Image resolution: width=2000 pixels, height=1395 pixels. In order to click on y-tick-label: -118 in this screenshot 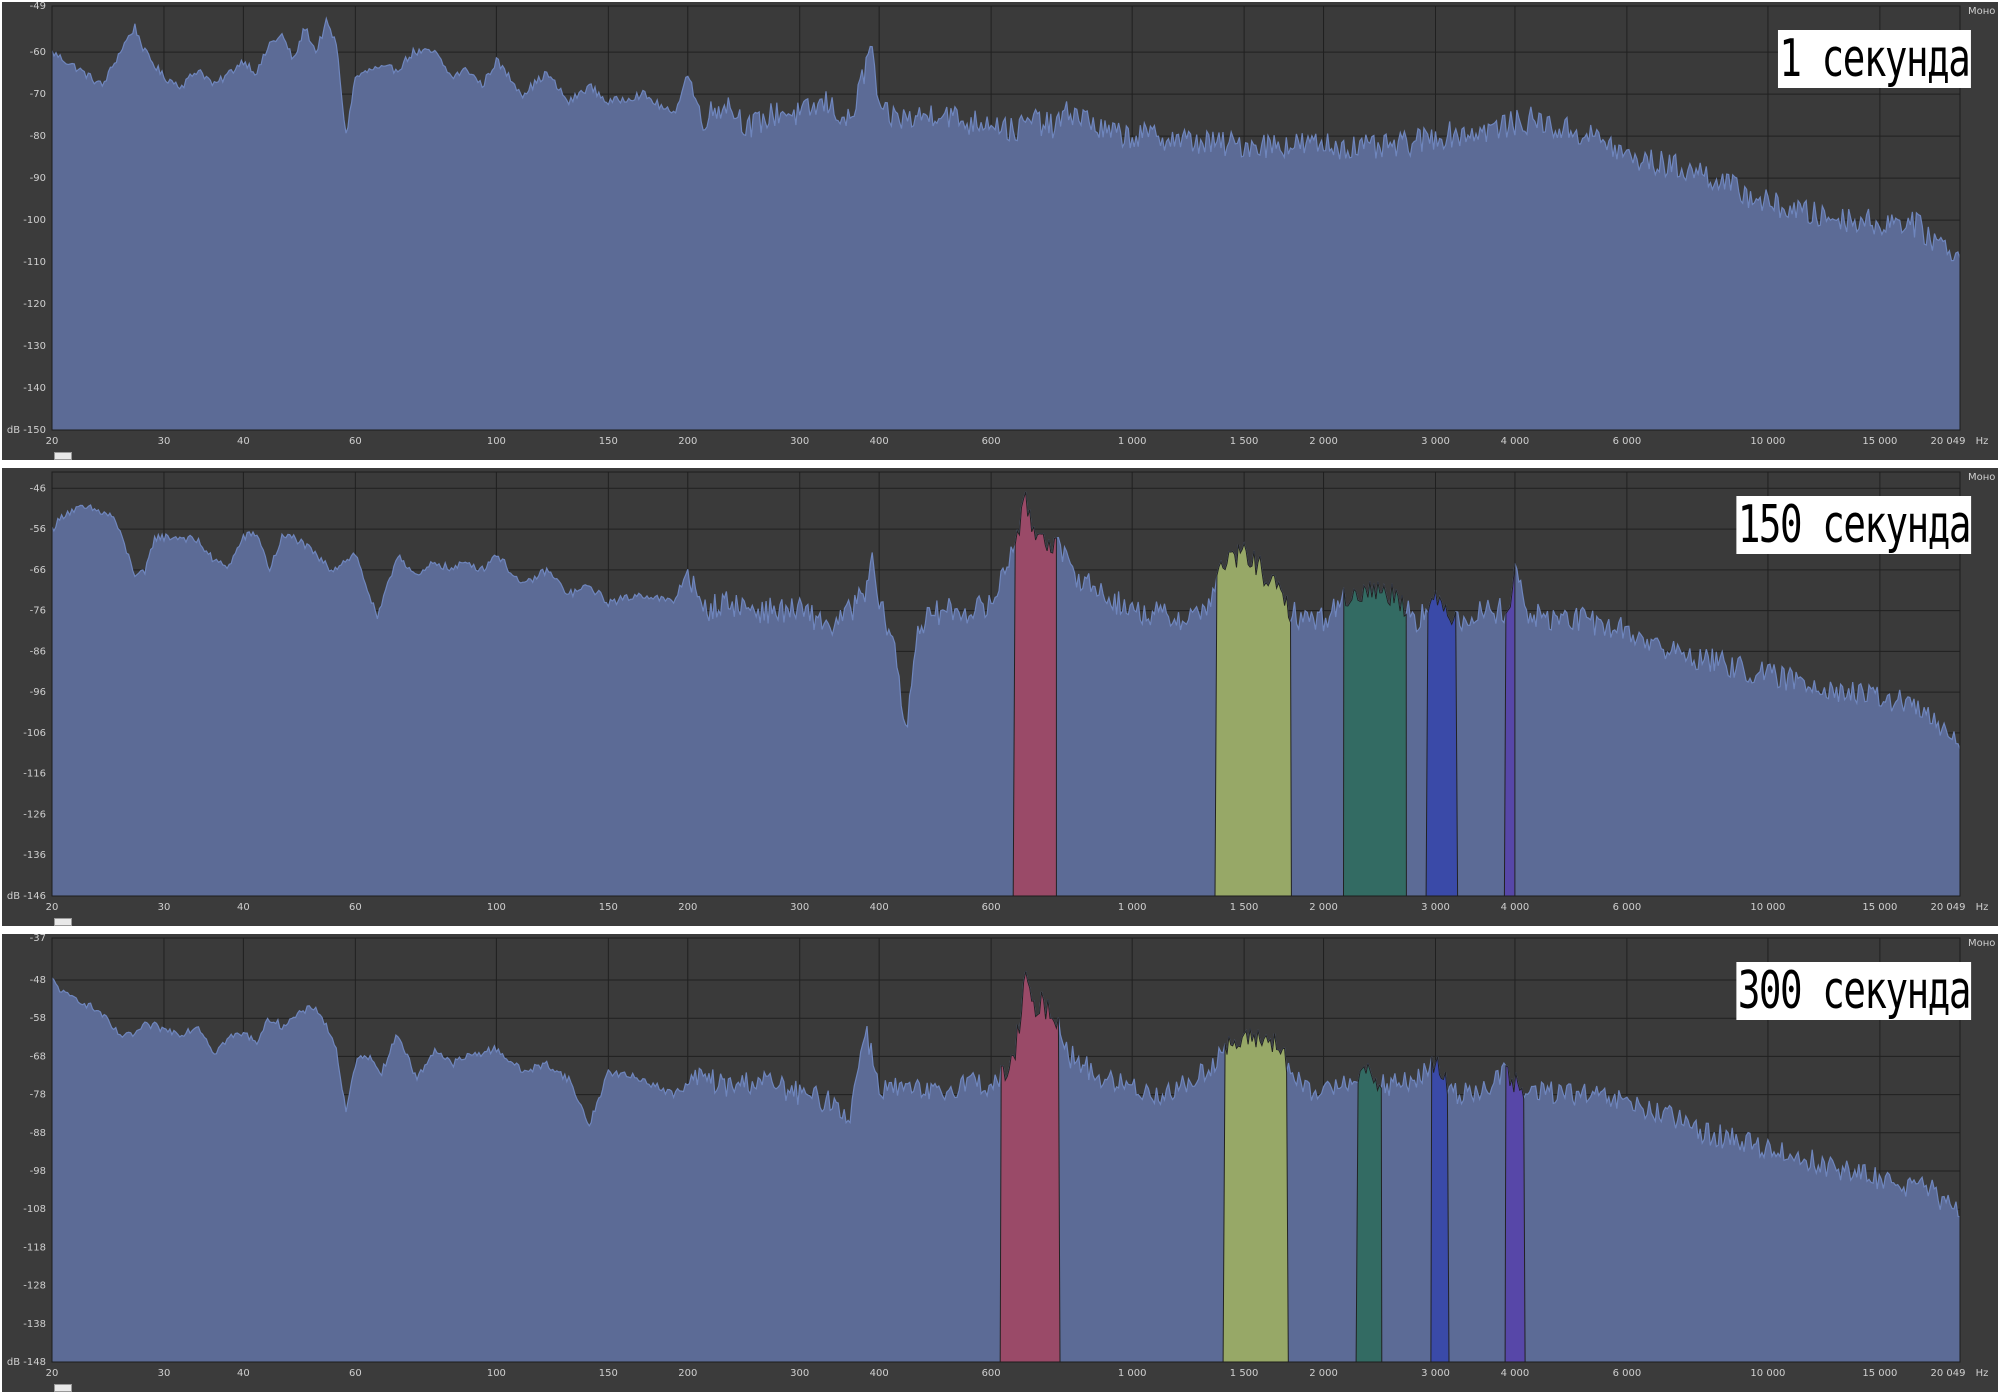, I will do `click(34, 1247)`.